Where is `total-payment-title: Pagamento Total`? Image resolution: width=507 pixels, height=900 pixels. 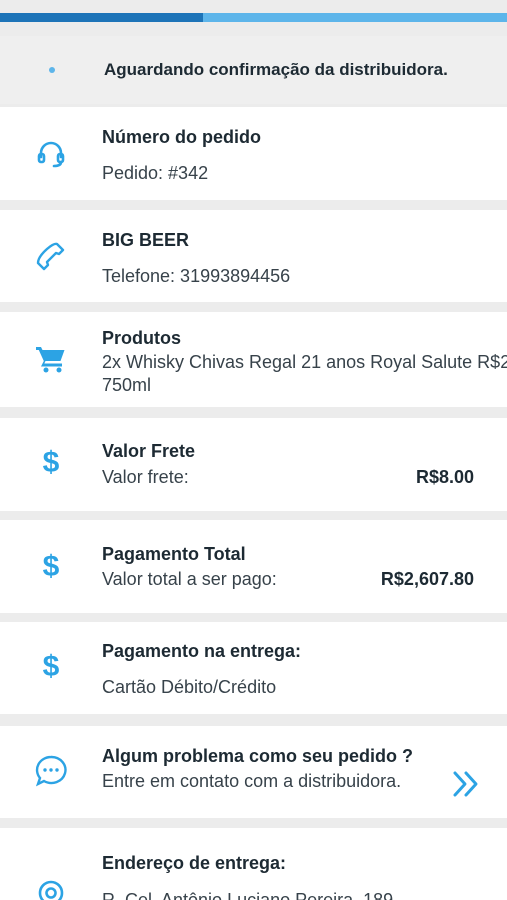 total-payment-title: Pagamento Total is located at coordinates (174, 554).